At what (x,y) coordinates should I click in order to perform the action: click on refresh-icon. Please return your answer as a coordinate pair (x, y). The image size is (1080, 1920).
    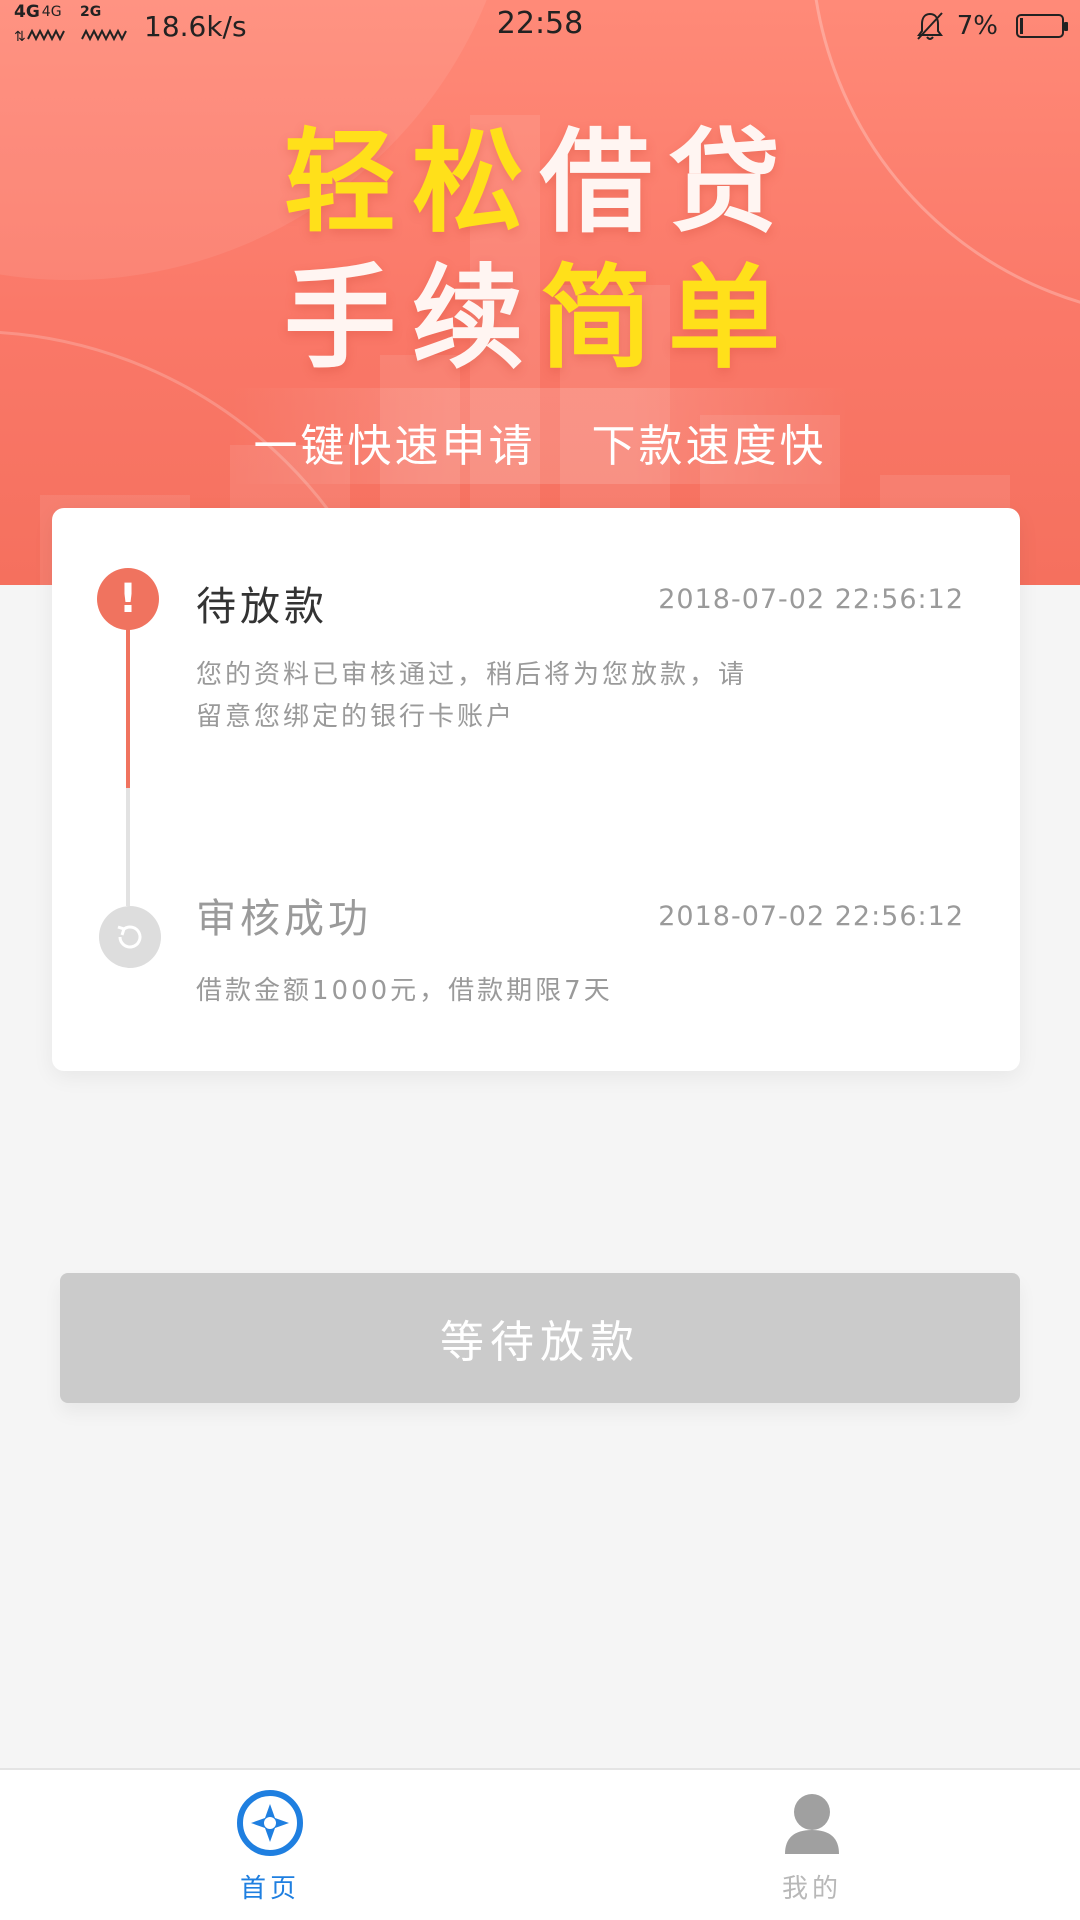
    Looking at the image, I should click on (130, 937).